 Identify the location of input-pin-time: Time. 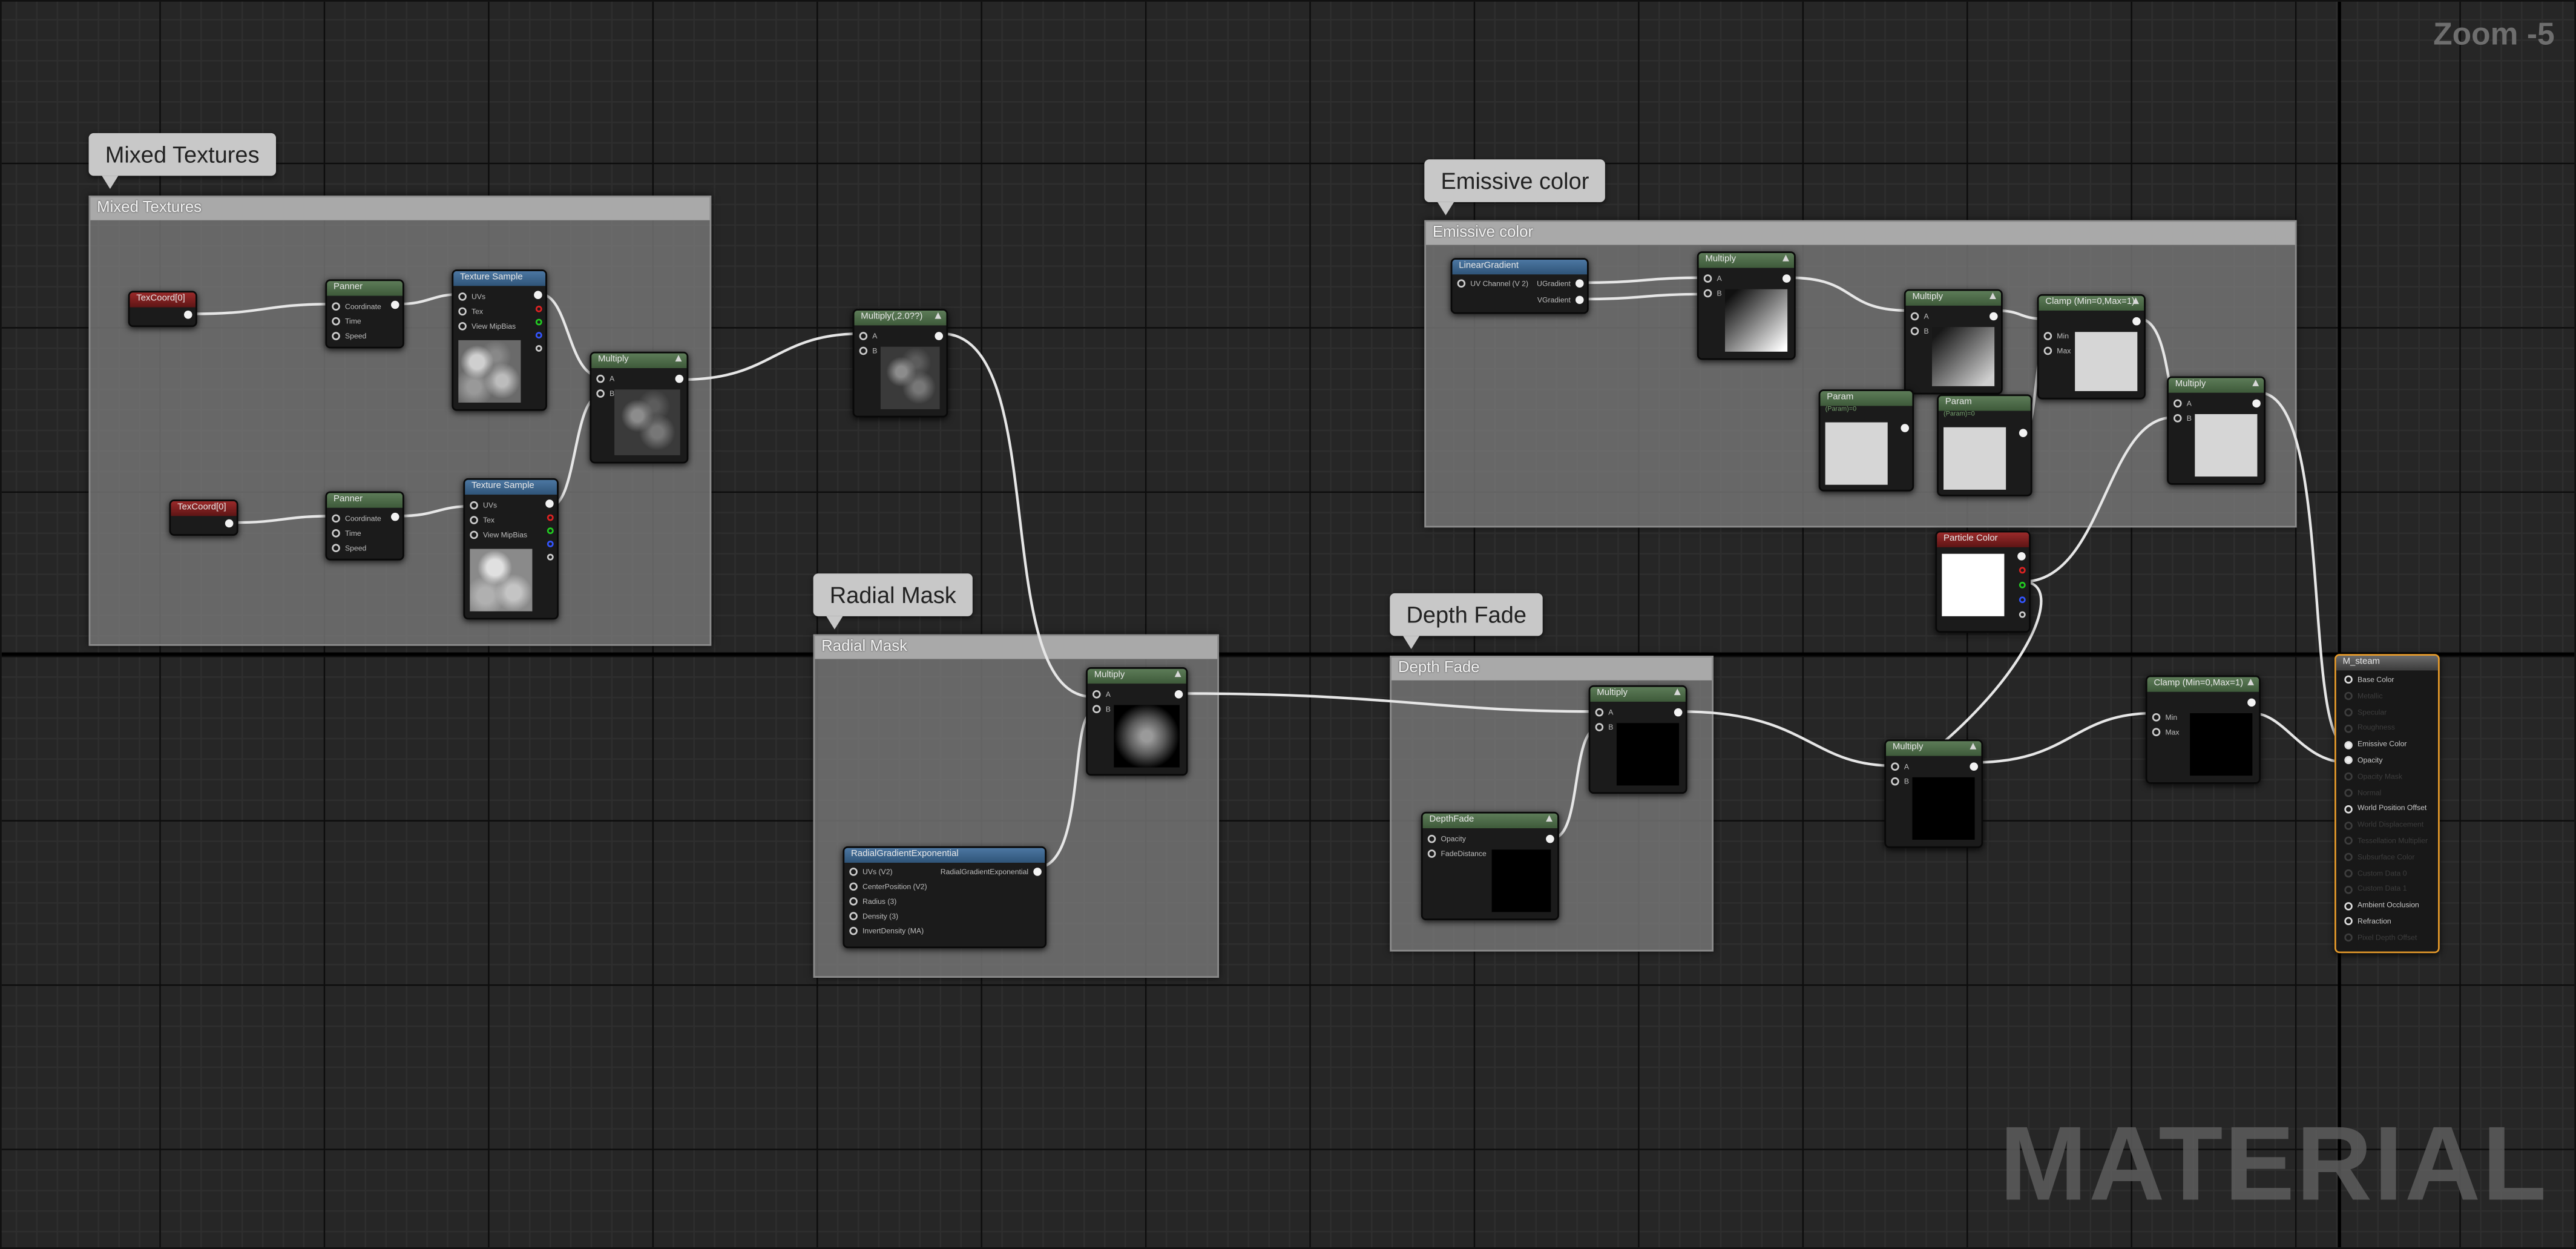
(346, 533).